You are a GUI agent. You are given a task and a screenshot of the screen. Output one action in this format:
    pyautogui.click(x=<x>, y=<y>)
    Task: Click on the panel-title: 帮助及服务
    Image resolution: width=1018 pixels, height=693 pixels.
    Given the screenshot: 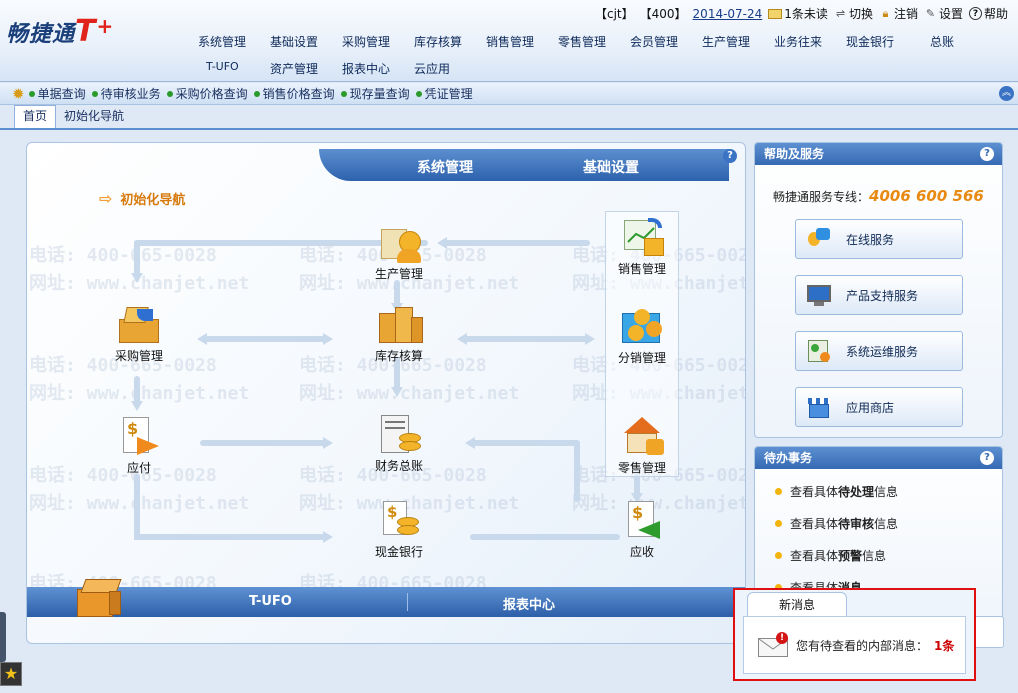 What is the action you would take?
    pyautogui.click(x=794, y=154)
    